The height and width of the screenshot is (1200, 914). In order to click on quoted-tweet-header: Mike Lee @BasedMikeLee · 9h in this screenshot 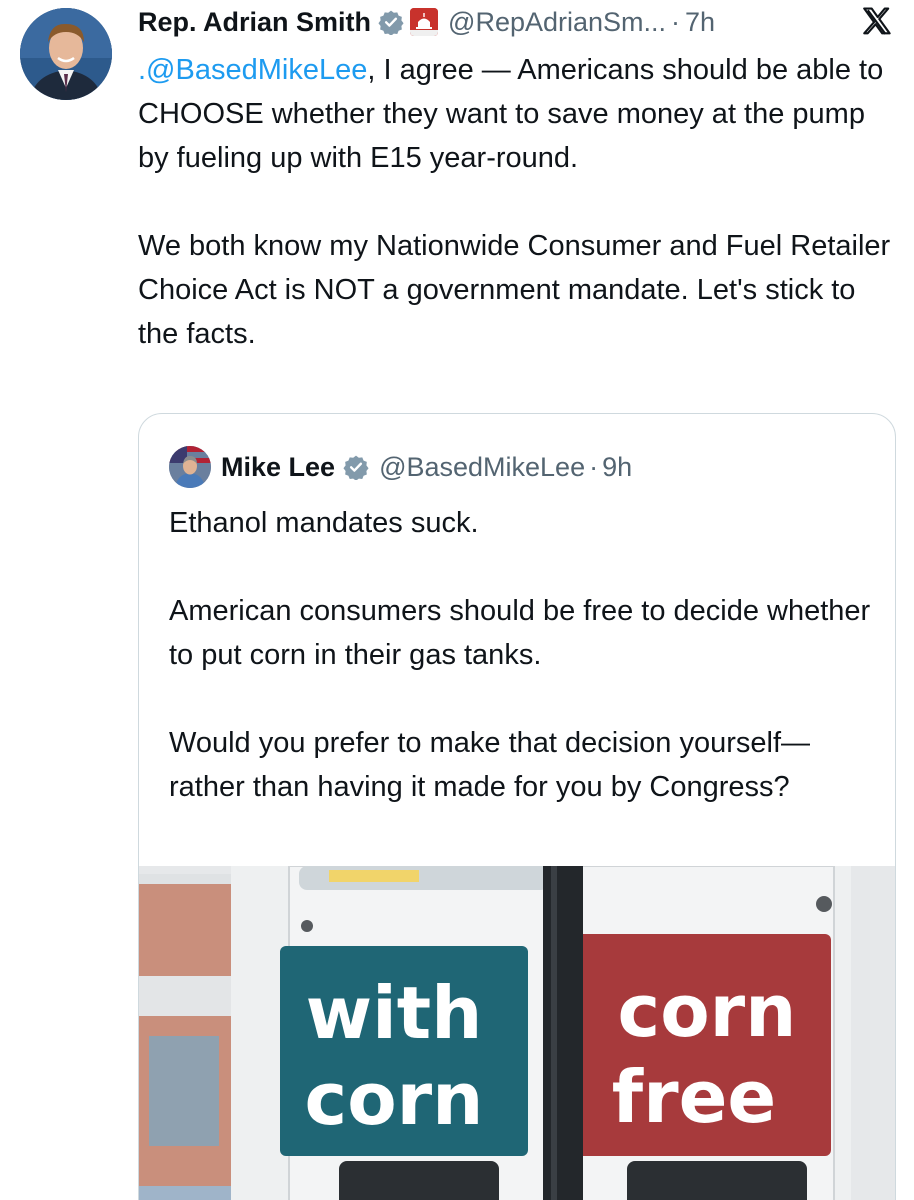, I will do `click(400, 467)`.